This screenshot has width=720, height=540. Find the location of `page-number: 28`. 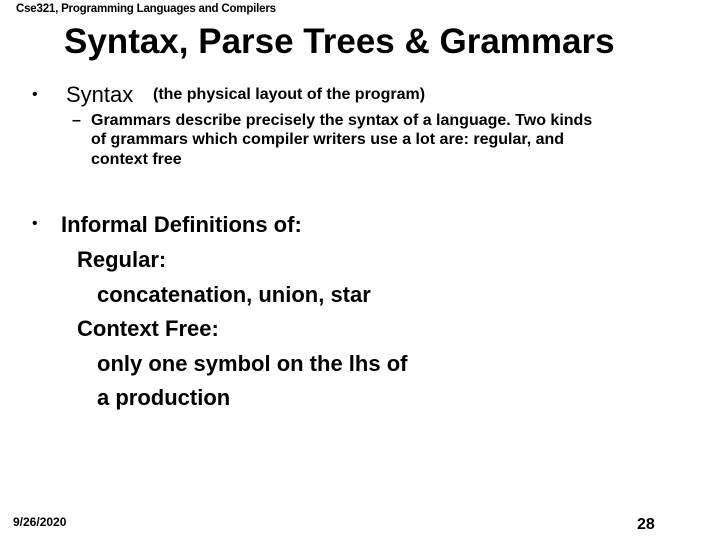

page-number: 28 is located at coordinates (646, 524).